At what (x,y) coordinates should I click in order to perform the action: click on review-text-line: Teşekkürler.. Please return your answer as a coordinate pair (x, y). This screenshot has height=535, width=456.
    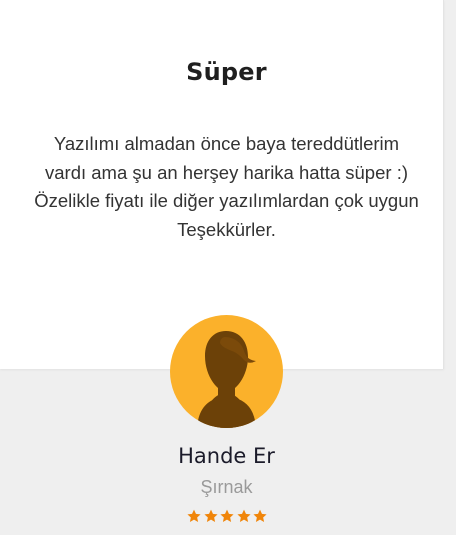
    Looking at the image, I should click on (226, 229).